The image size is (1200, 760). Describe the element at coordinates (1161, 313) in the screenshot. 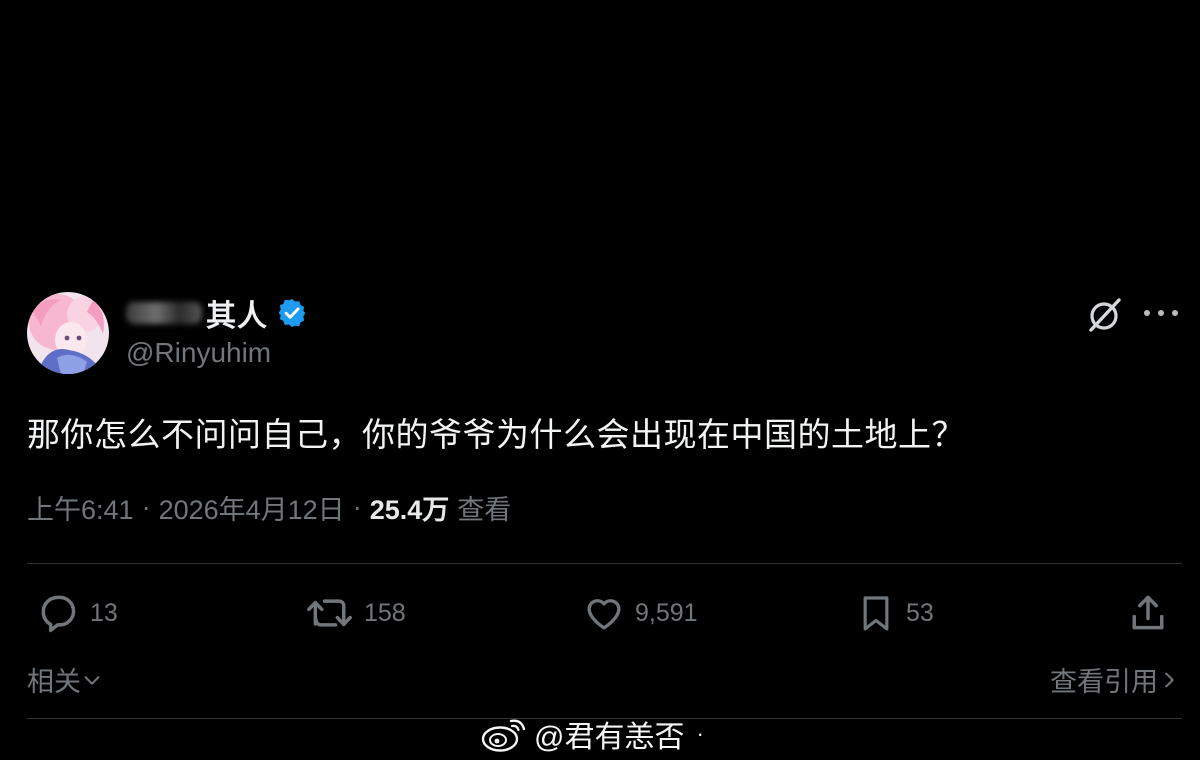

I see `more-dots-icon` at that location.